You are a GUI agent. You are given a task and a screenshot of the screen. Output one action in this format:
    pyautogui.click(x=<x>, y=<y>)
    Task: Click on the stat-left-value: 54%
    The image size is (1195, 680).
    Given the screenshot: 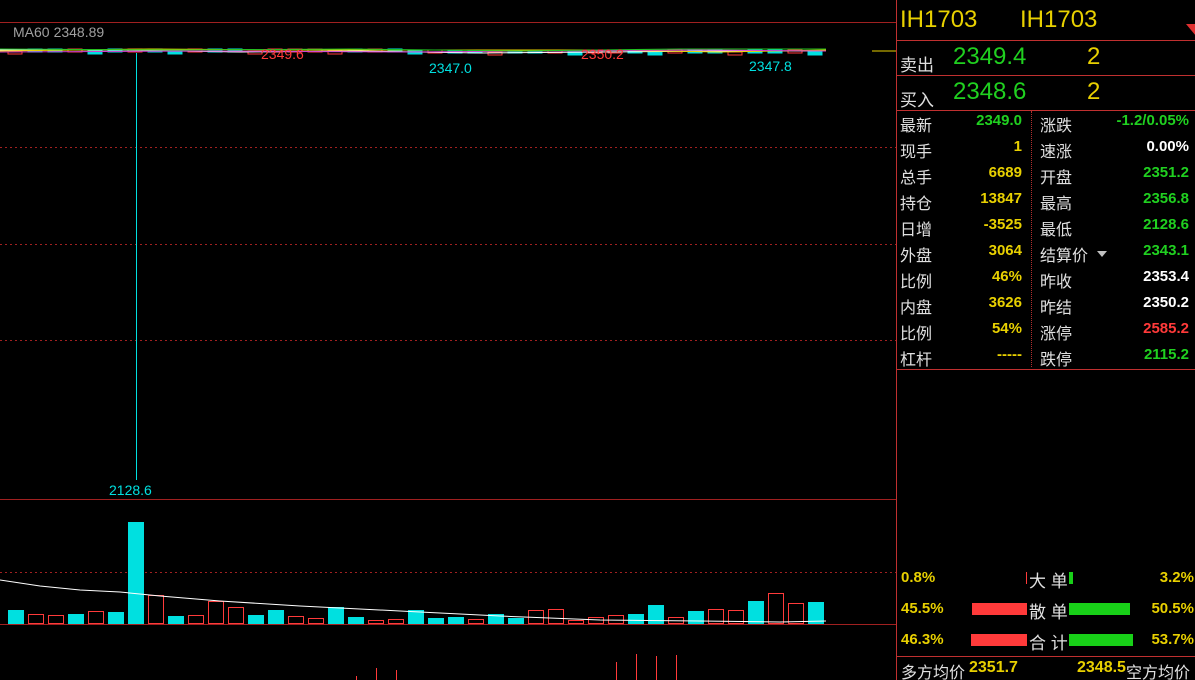 What is the action you would take?
    pyautogui.click(x=1006, y=328)
    